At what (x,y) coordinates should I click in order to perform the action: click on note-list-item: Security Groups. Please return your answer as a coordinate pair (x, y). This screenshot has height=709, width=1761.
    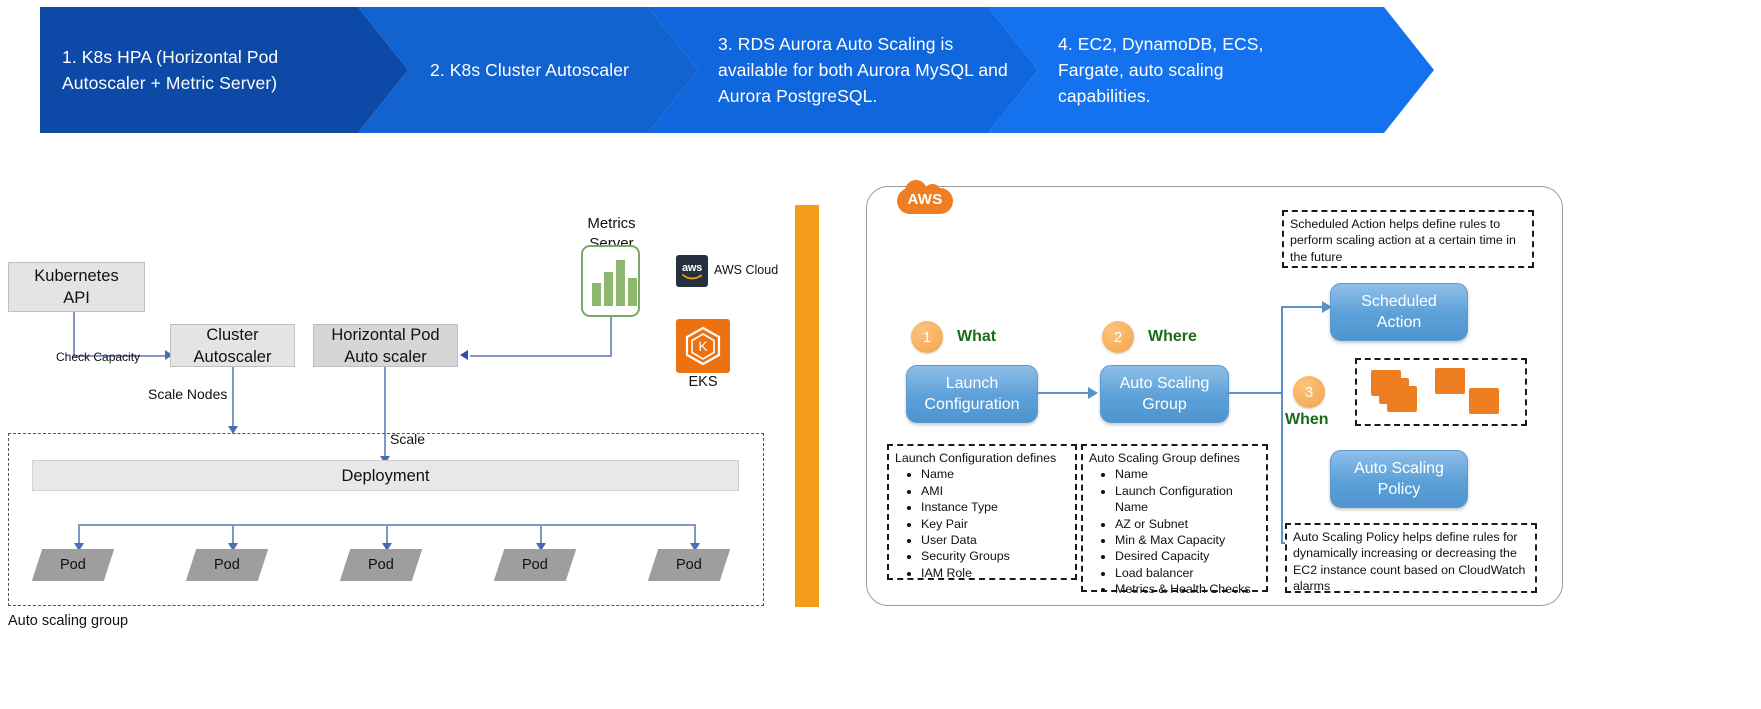
    Looking at the image, I should click on (995, 556).